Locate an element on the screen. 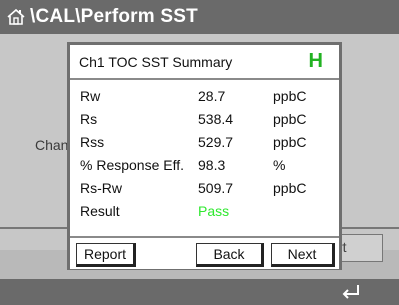  page-title: \CAL\Perform SST is located at coordinates (114, 16).